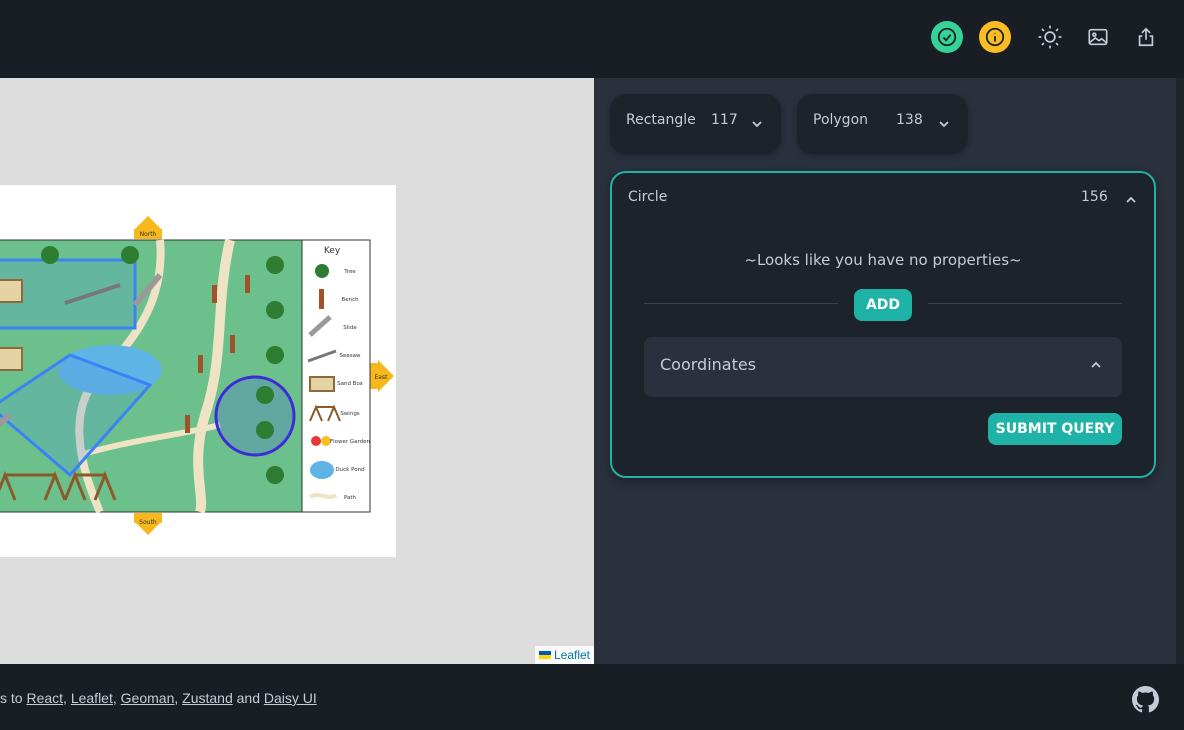 This screenshot has height=730, width=1184. I want to click on key-item-duck-pond: Duck Pond, so click(349, 470).